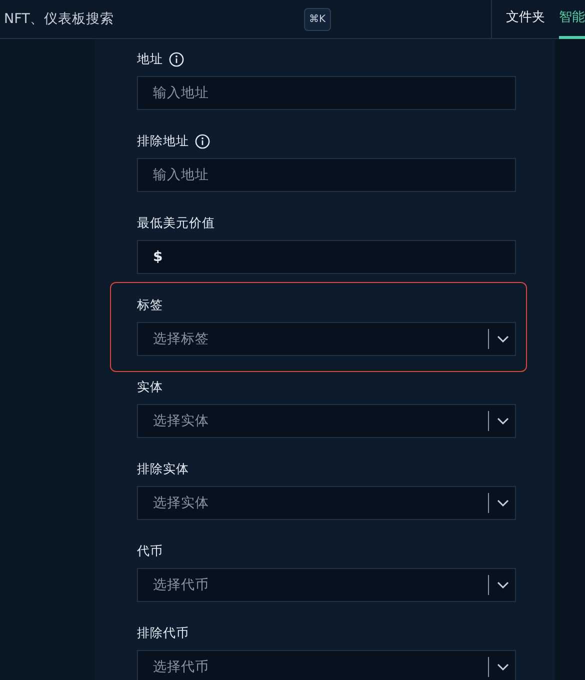 The image size is (585, 680). I want to click on field-label: 最低美元价值, so click(176, 223).